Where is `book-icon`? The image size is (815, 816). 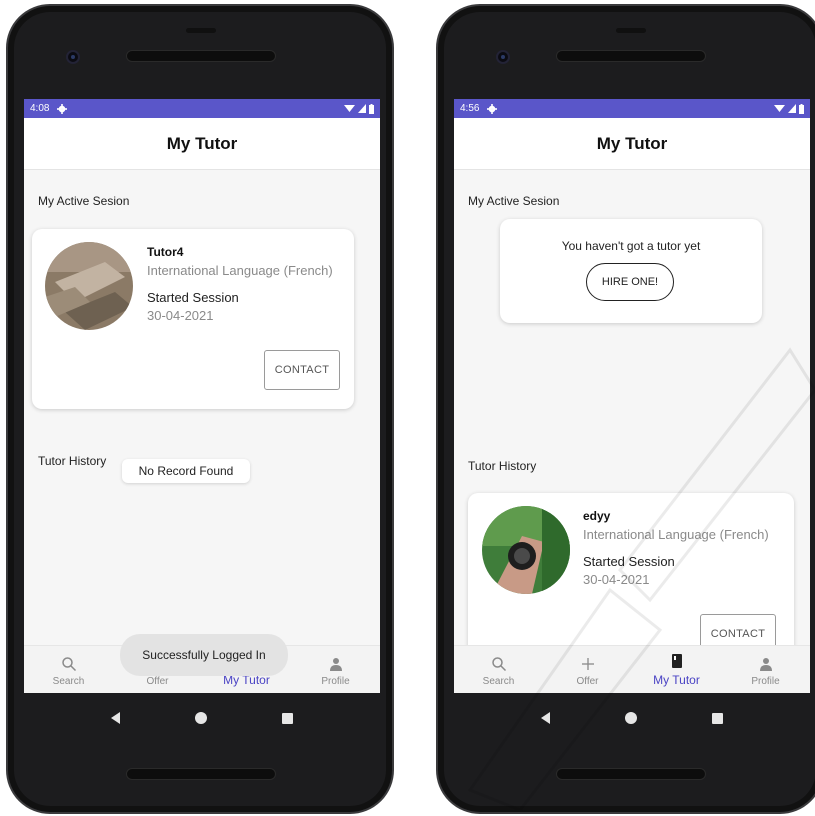 book-icon is located at coordinates (676, 661).